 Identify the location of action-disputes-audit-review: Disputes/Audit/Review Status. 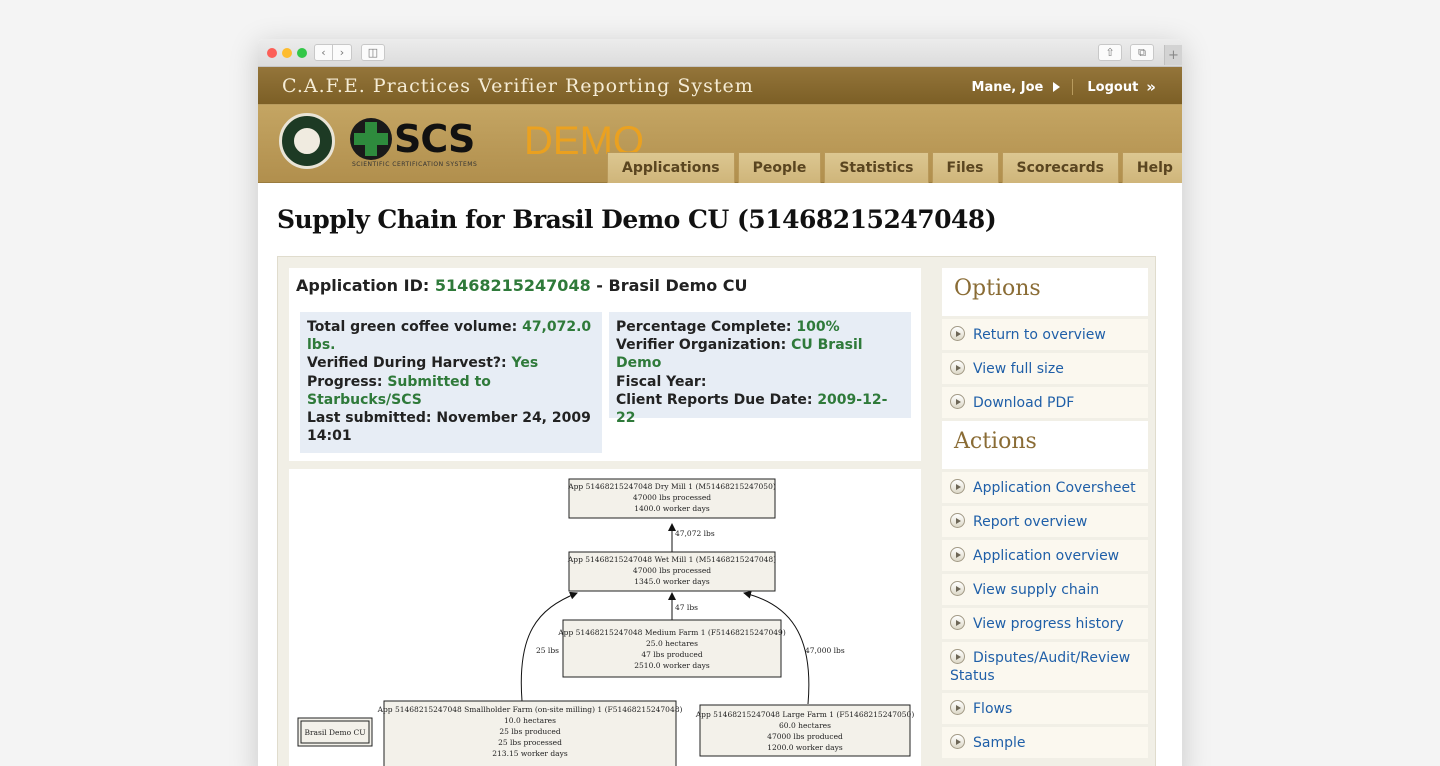
(1045, 666).